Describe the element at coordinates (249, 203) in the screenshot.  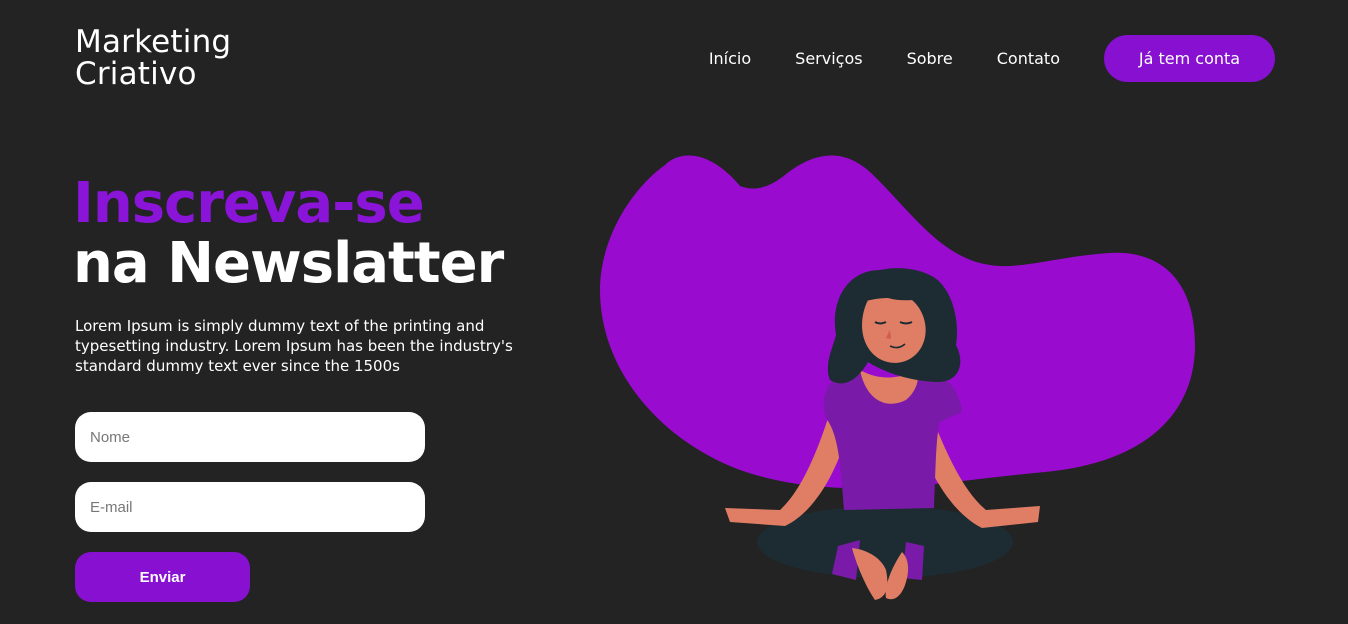
I see `hero-title-accent: Inscreva-se` at that location.